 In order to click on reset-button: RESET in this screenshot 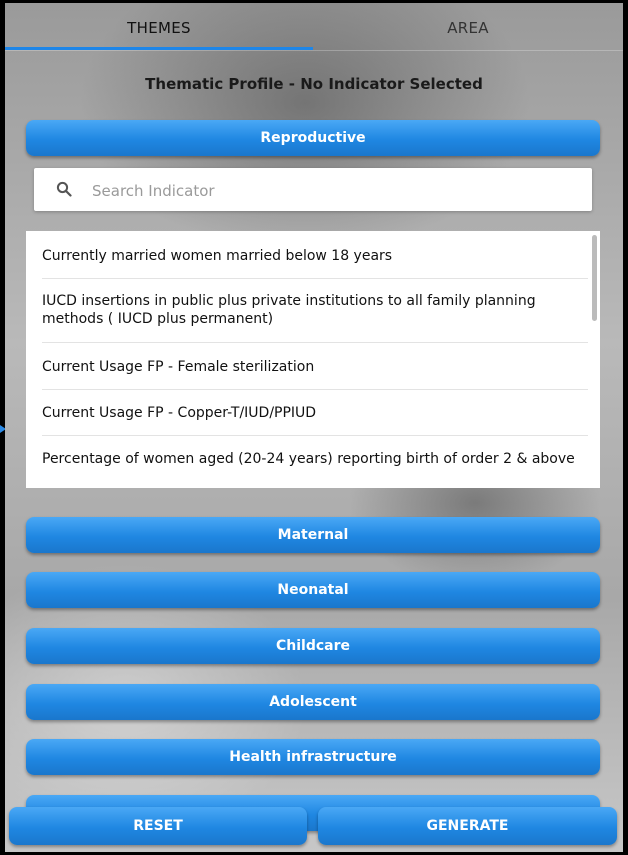, I will do `click(158, 826)`.